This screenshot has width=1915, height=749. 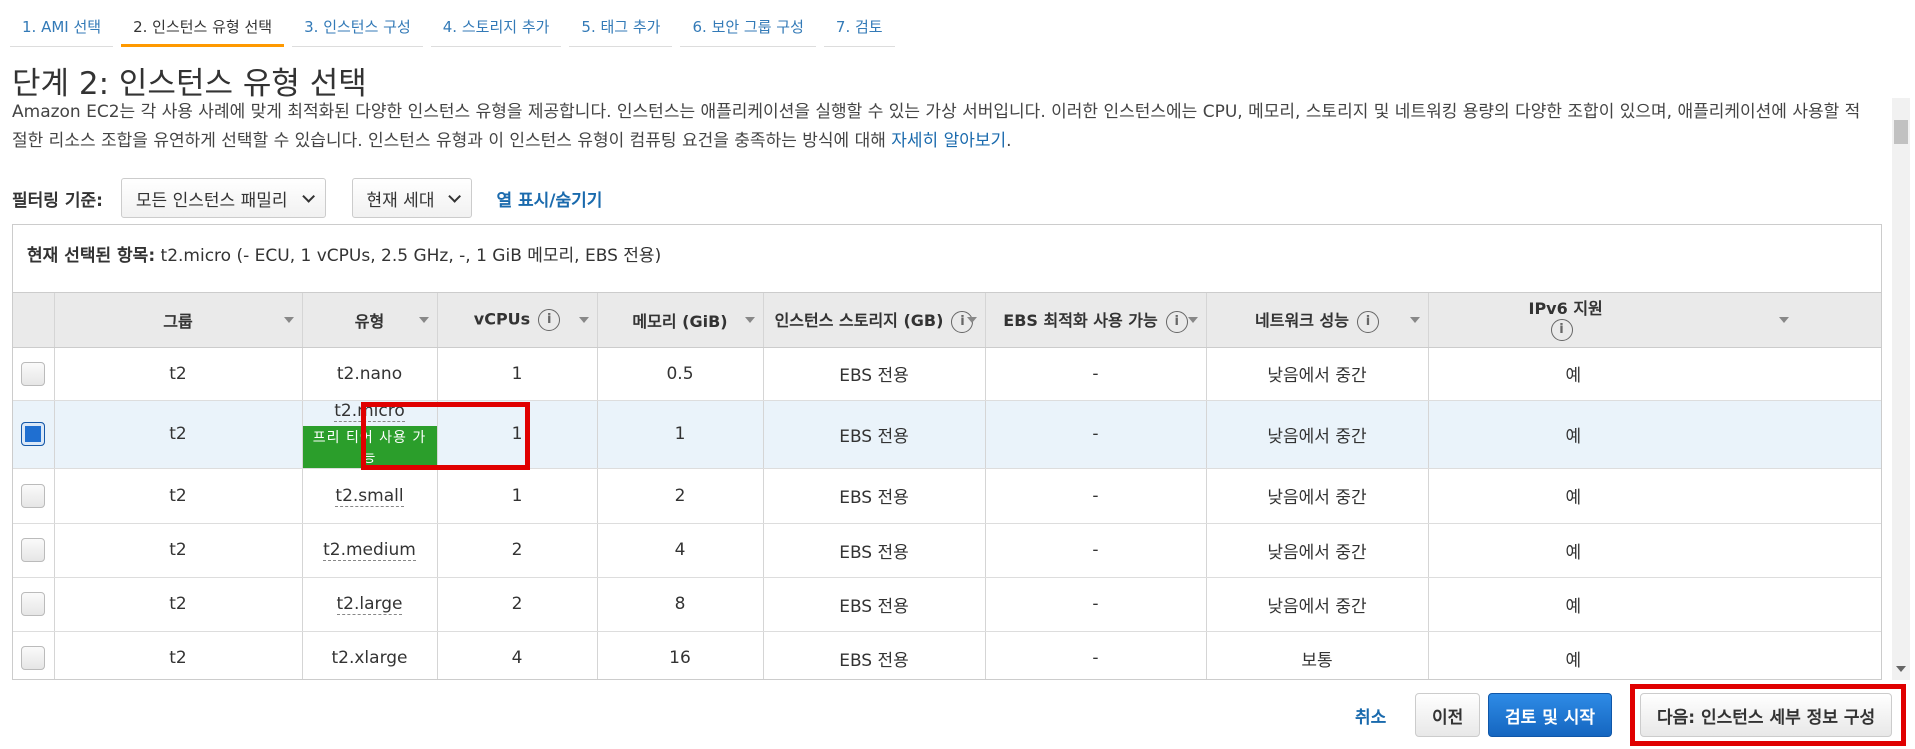 I want to click on step-4-storage: 4. 스토리지 추가, so click(x=496, y=23).